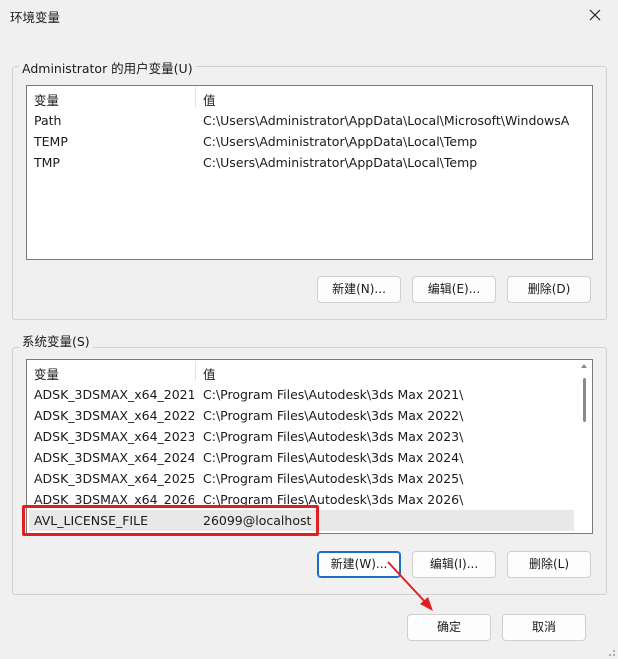 This screenshot has height=659, width=618. I want to click on user-delete-button: 删除(D), so click(549, 289).